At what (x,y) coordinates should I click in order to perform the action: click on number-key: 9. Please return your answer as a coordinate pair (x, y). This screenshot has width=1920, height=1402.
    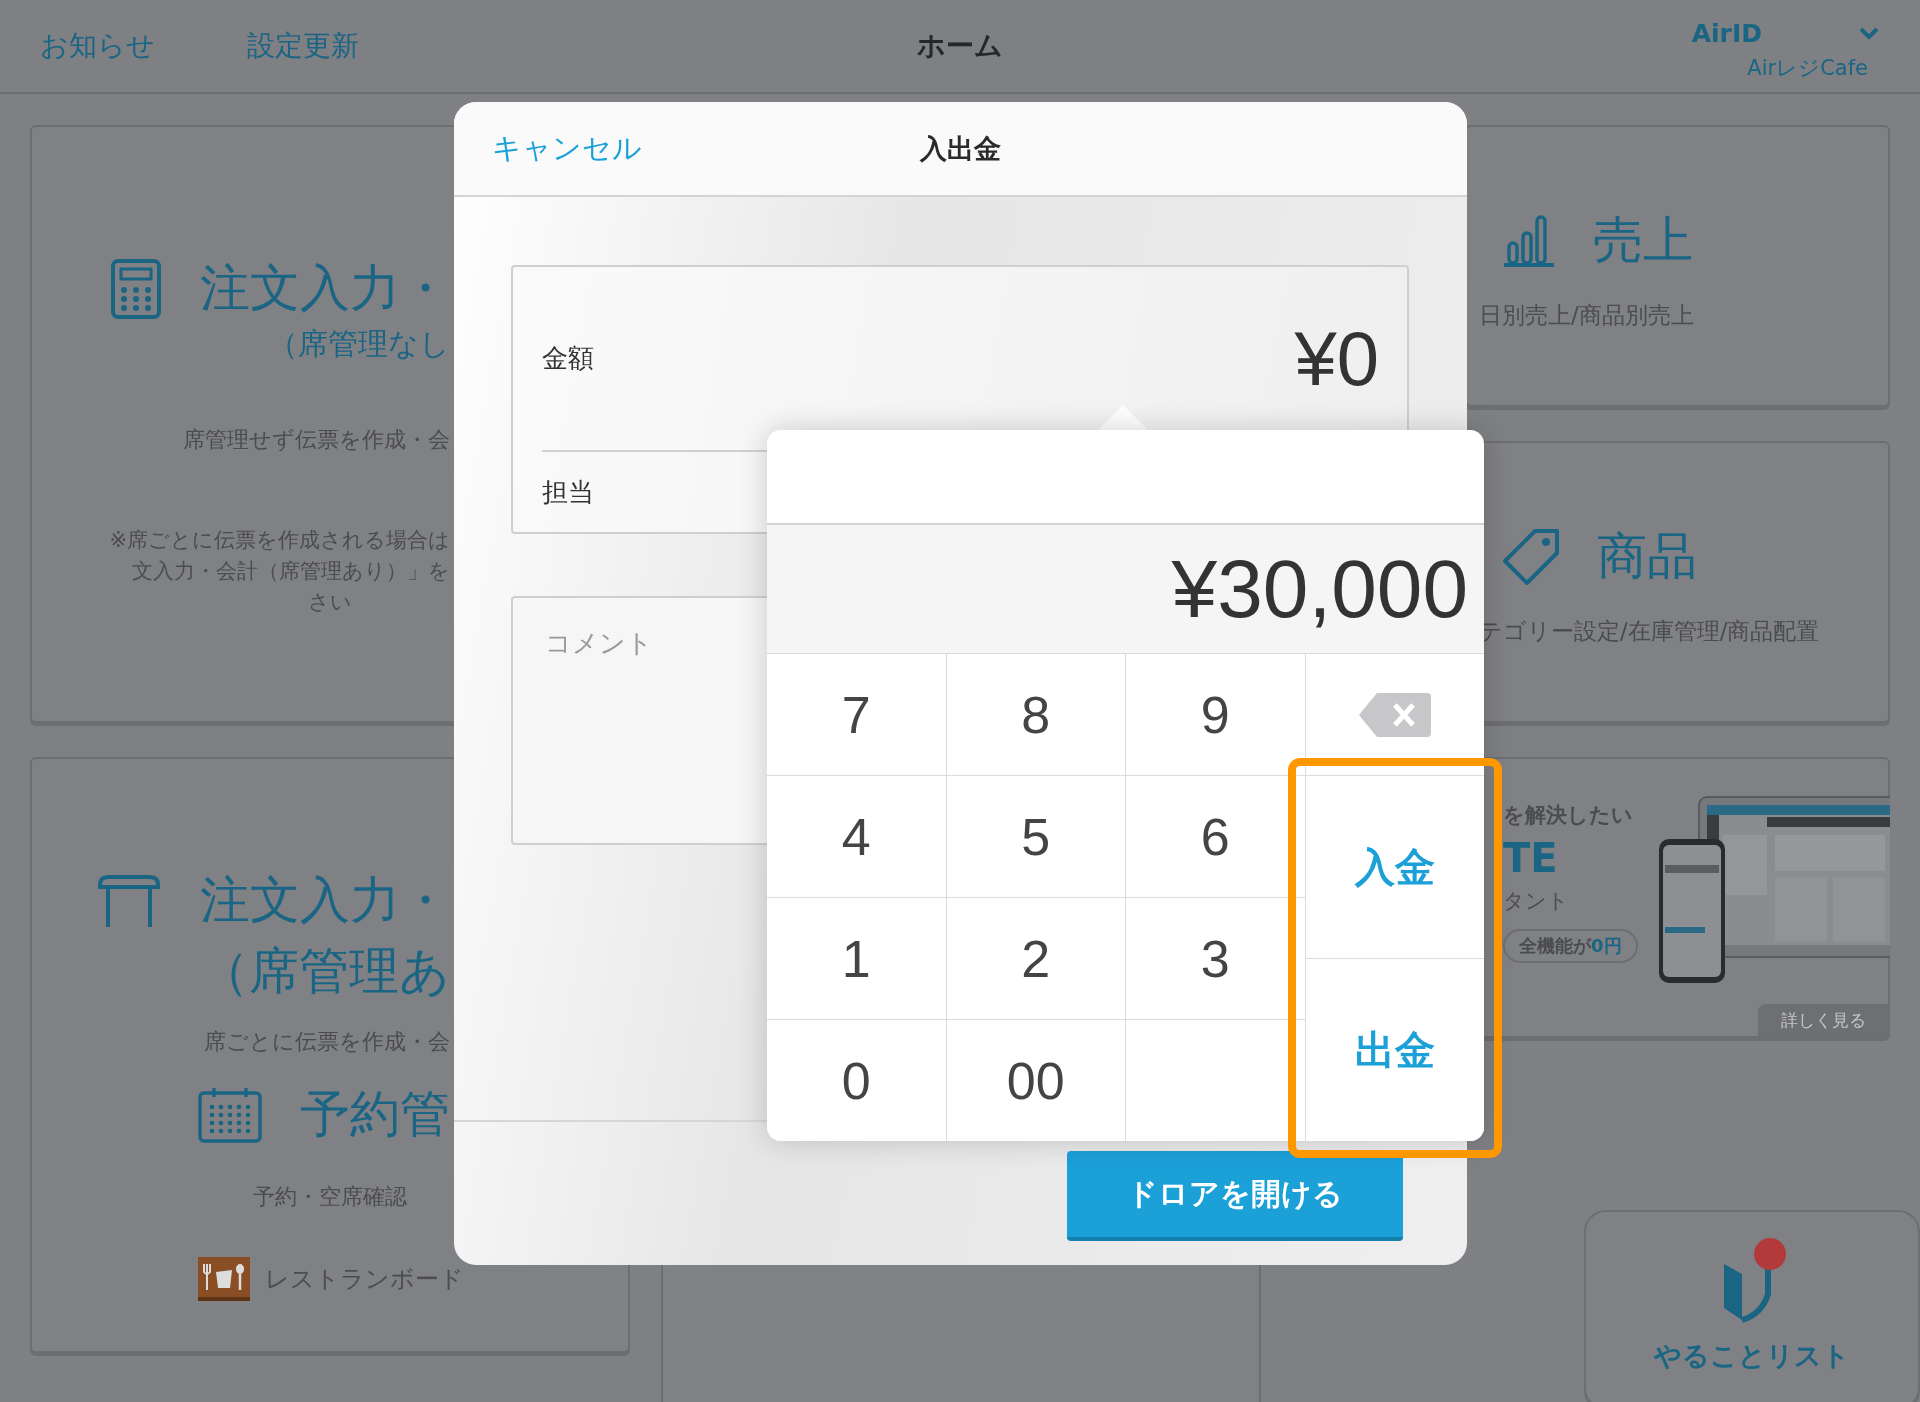
    Looking at the image, I should click on (1215, 714).